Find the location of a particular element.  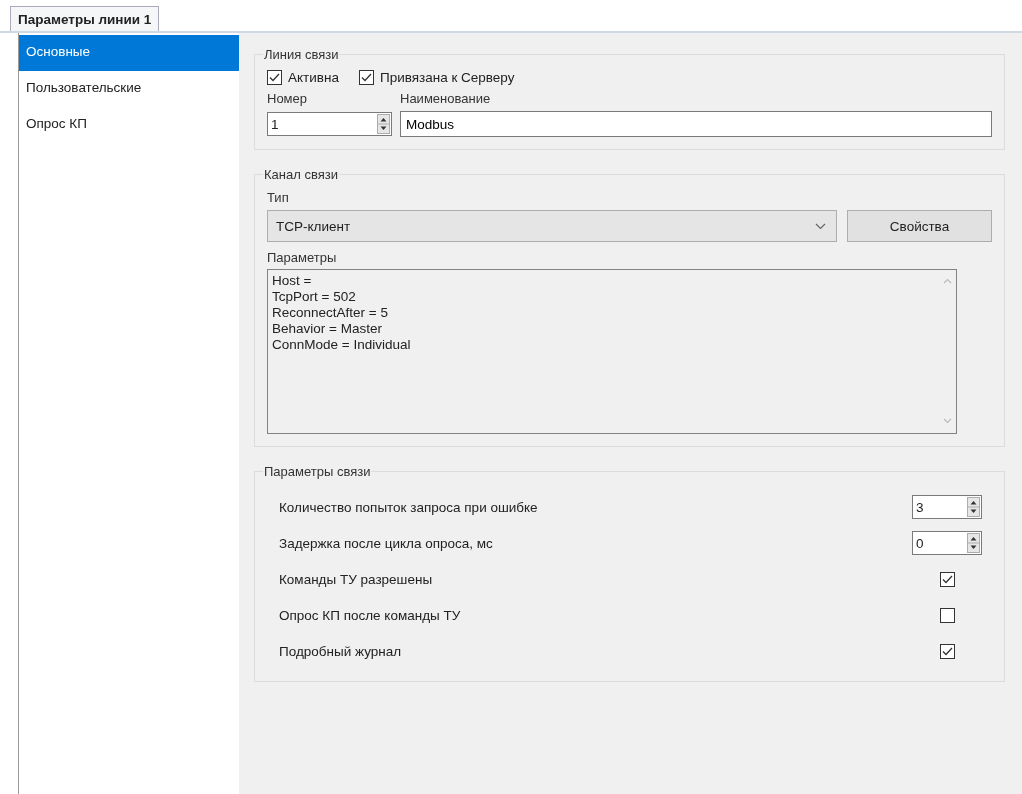

type-dropdown: TCP-клиент is located at coordinates (552, 226).